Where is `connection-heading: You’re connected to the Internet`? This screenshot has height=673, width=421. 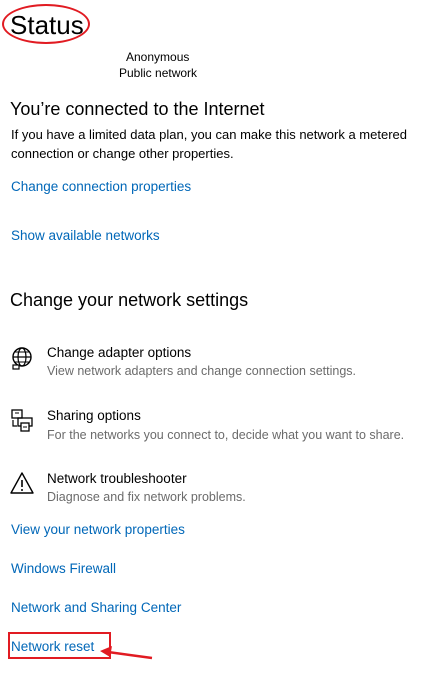
connection-heading: You’re connected to the Internet is located at coordinates (137, 109).